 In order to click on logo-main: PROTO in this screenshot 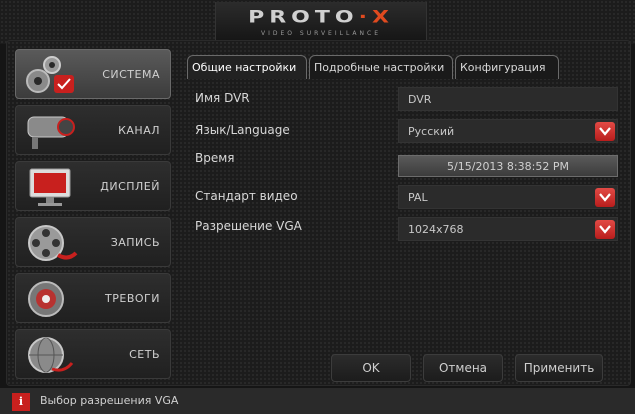, I will do `click(303, 17)`.